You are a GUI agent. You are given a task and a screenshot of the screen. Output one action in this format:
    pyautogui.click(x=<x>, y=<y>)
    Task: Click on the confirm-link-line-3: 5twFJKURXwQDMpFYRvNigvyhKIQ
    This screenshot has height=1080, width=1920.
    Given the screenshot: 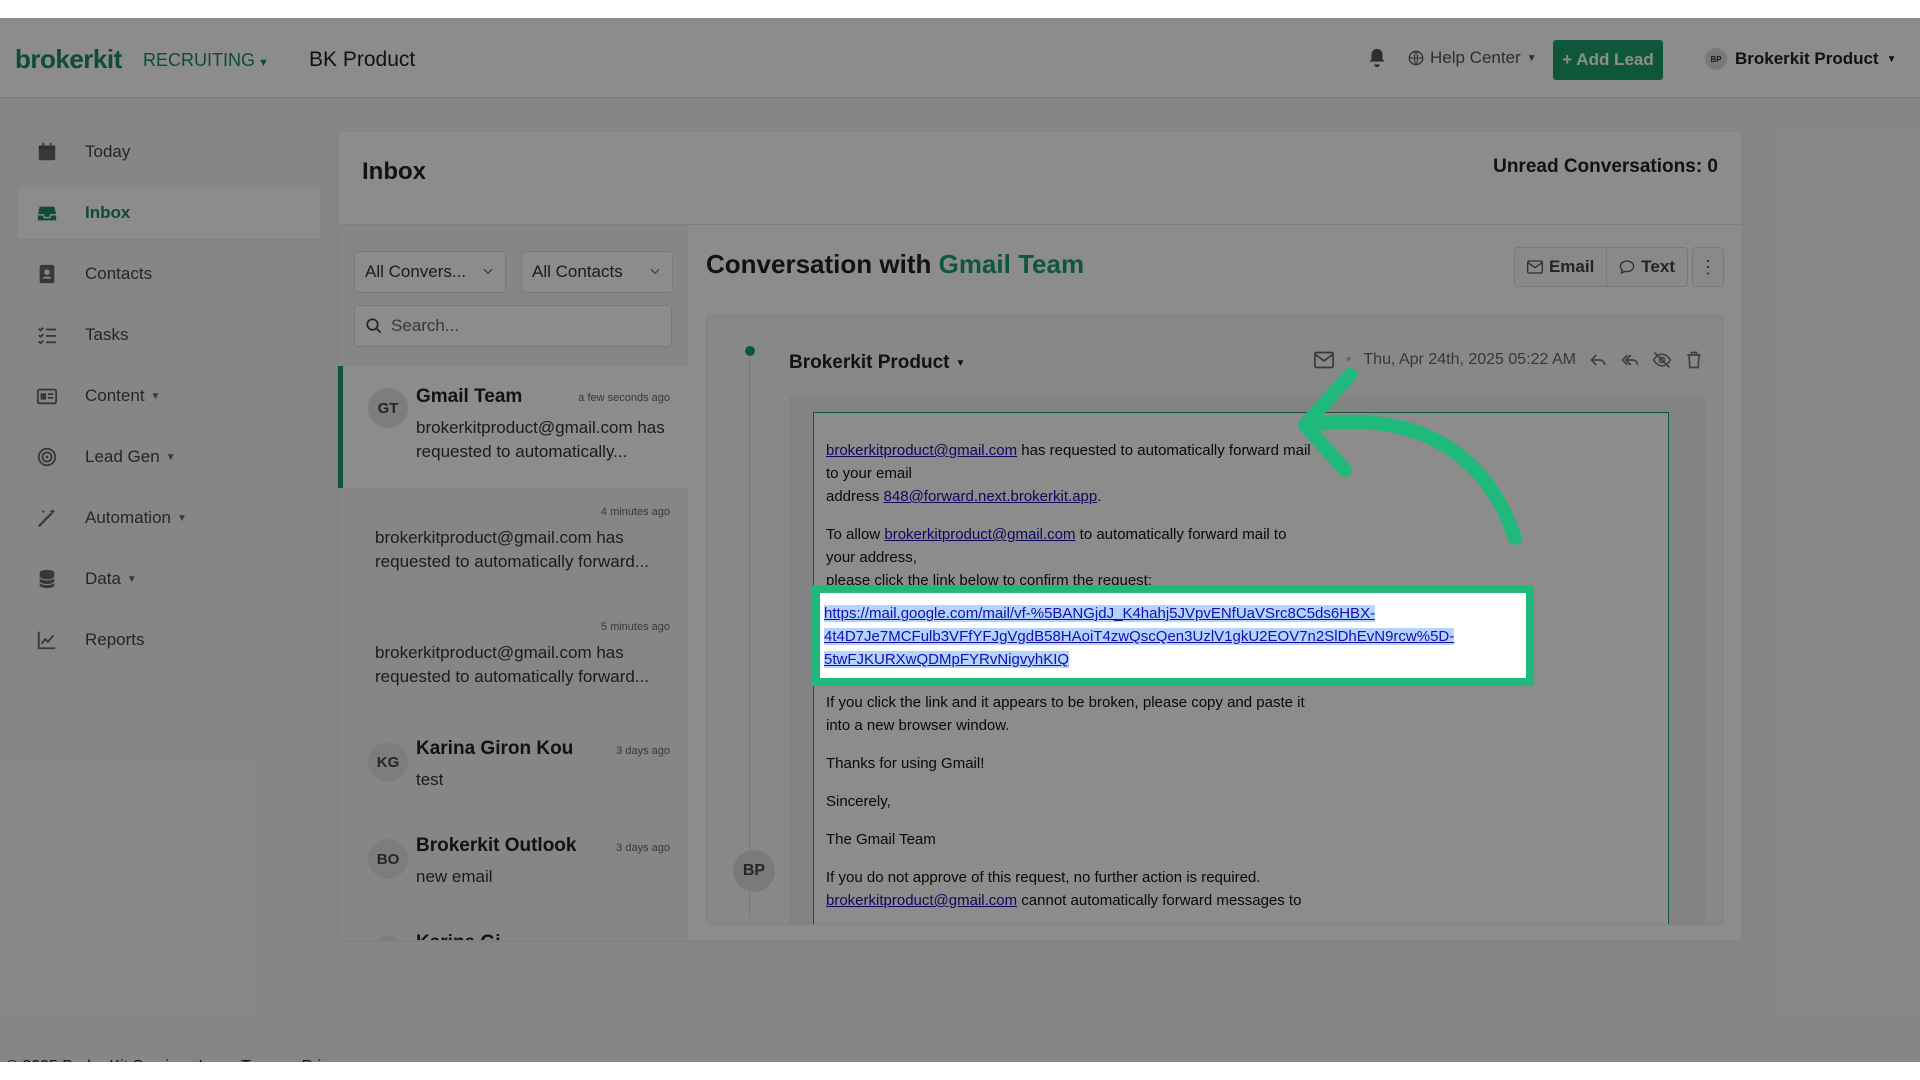 What is the action you would take?
    pyautogui.click(x=947, y=659)
    